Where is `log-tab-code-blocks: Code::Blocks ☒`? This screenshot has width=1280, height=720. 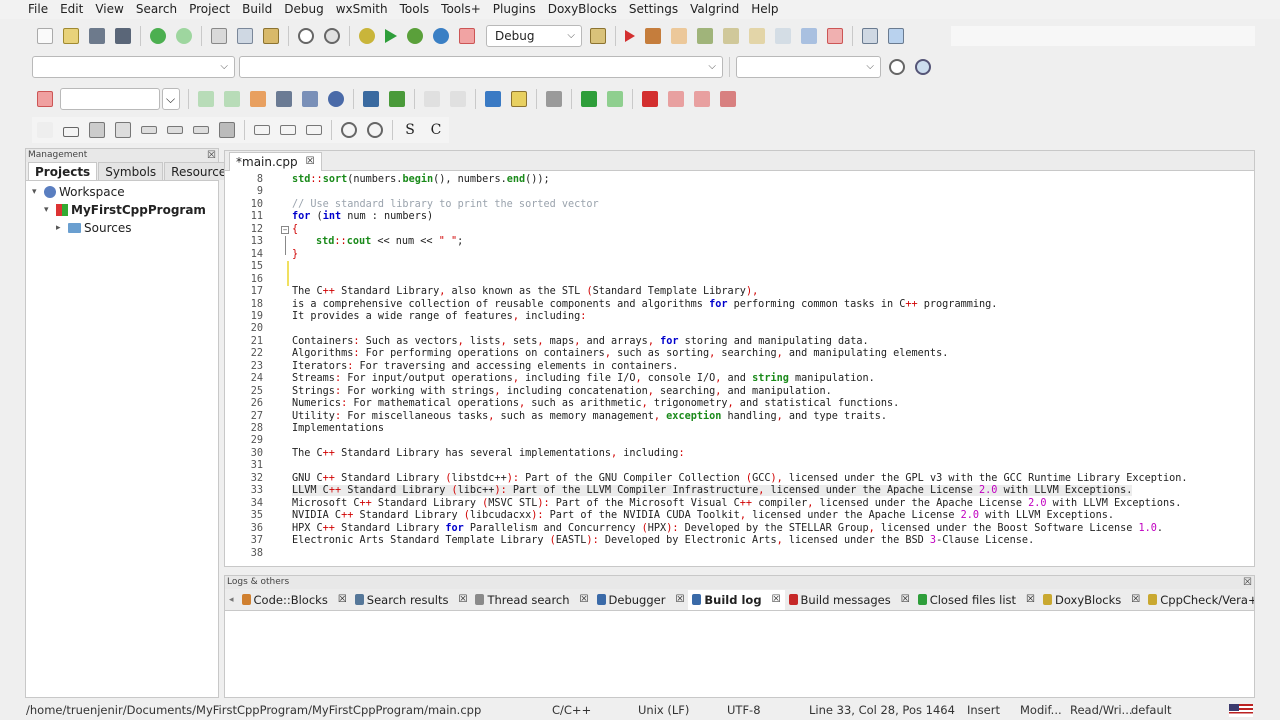 log-tab-code-blocks: Code::Blocks ☒ is located at coordinates (294, 600).